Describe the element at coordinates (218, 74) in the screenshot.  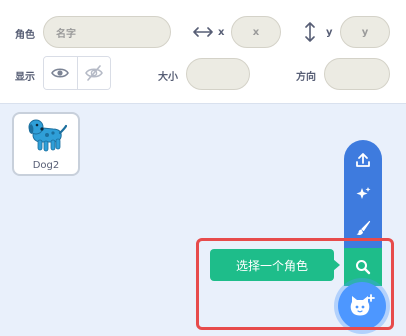
I see `size-input` at that location.